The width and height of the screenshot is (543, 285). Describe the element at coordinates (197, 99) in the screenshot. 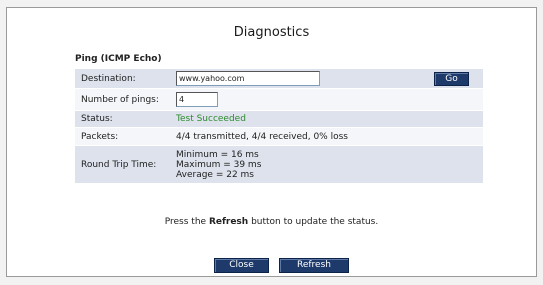

I see `pings-input` at that location.